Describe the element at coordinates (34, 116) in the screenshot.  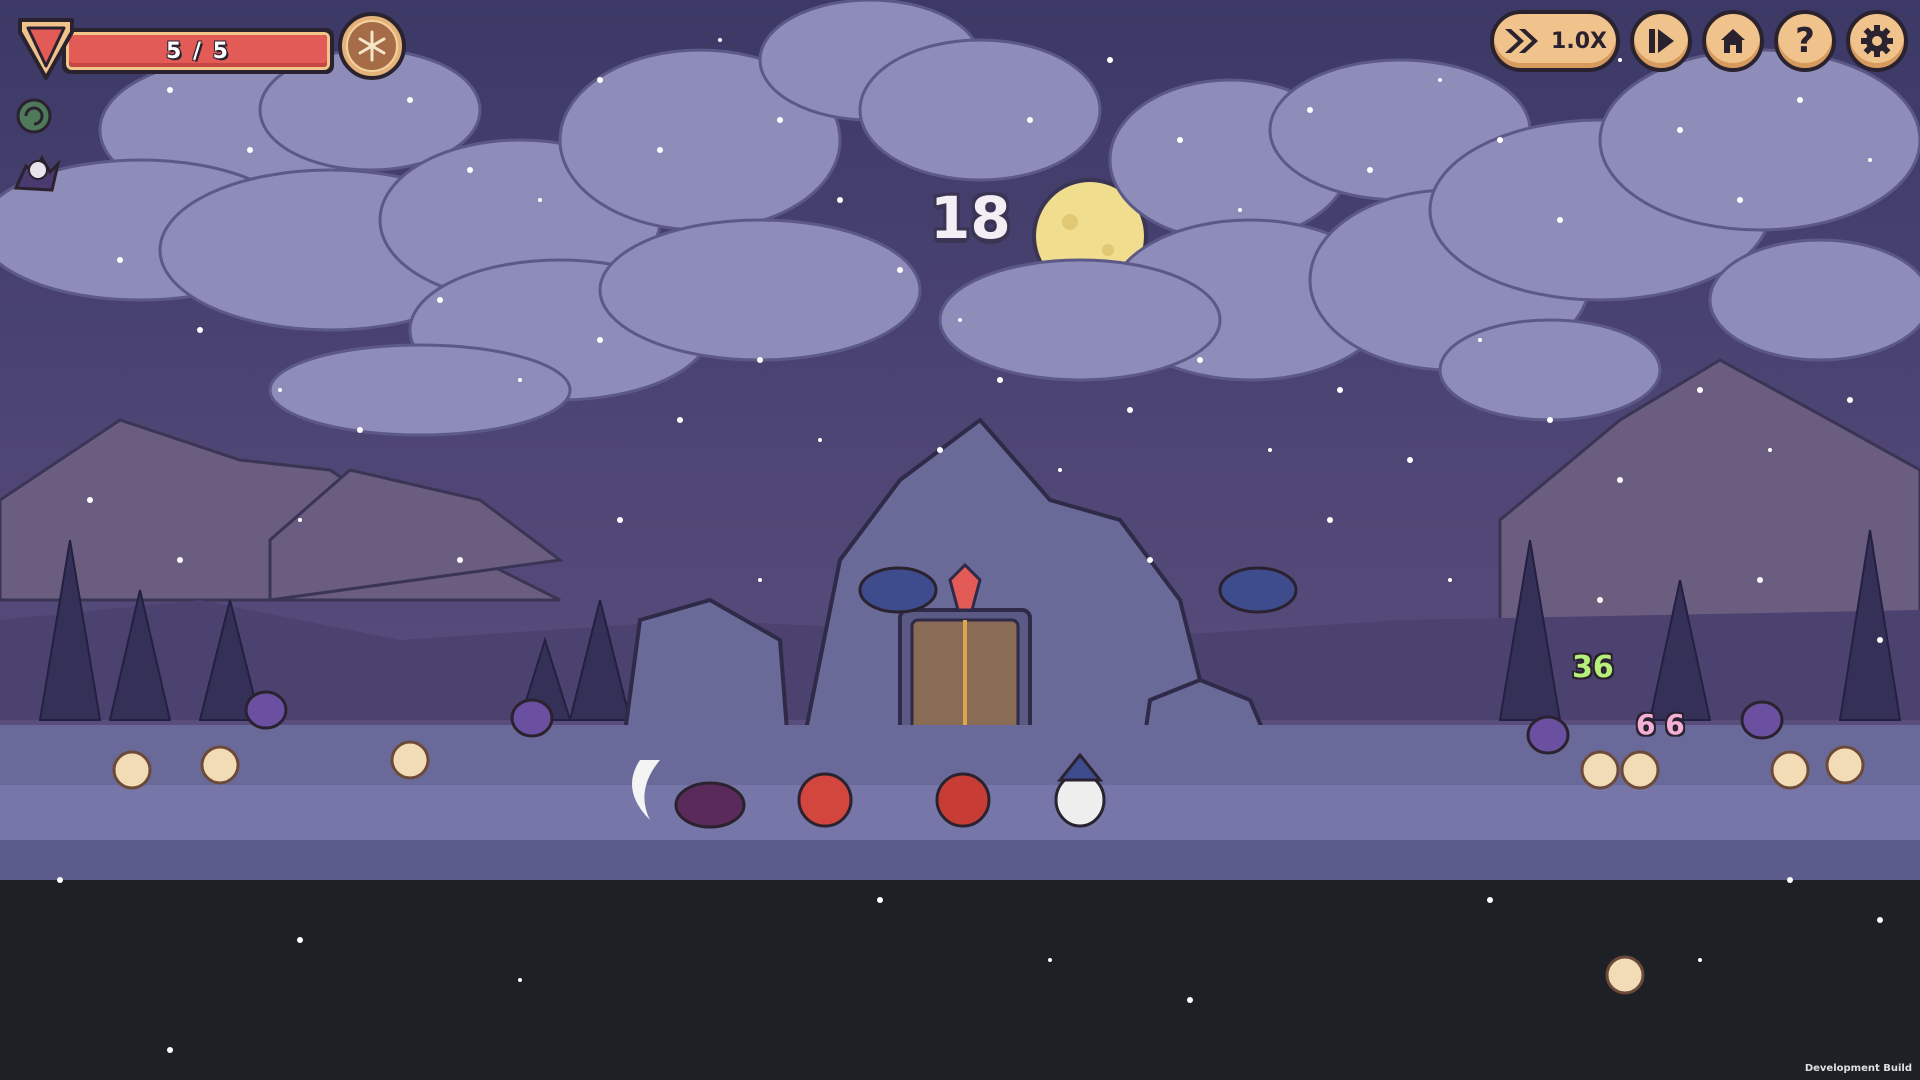
I see `snail-shell-icon` at that location.